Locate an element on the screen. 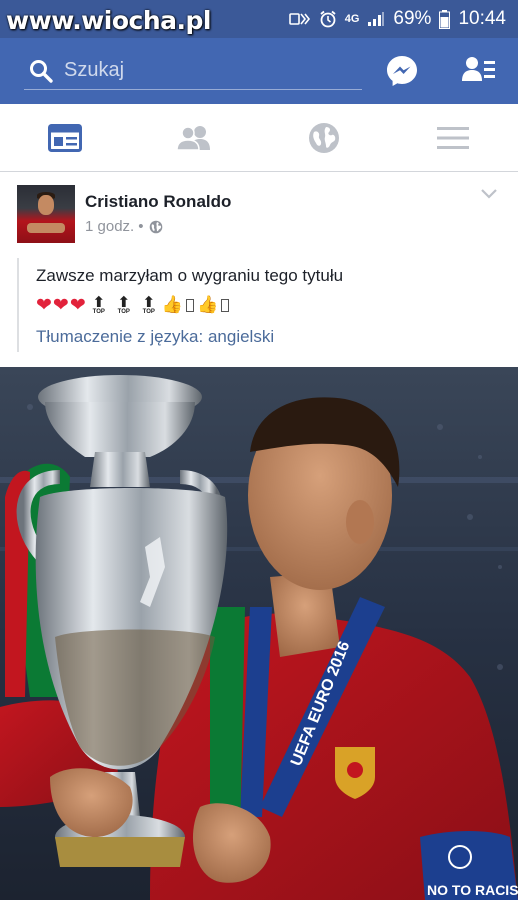 The image size is (518, 900). friends-icon is located at coordinates (193, 138).